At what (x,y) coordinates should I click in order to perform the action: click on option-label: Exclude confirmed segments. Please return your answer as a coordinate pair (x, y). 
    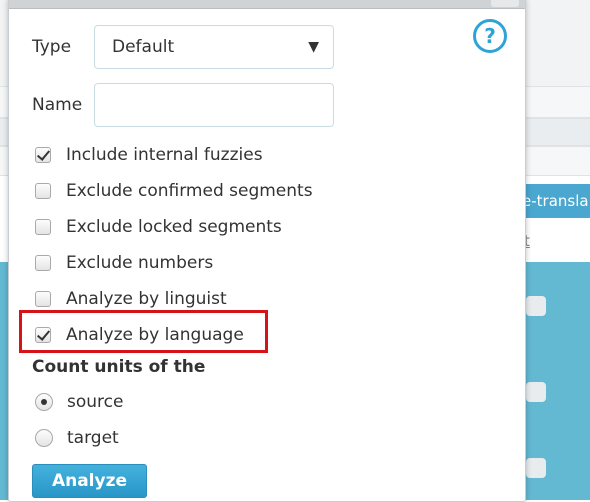
    Looking at the image, I should click on (189, 191).